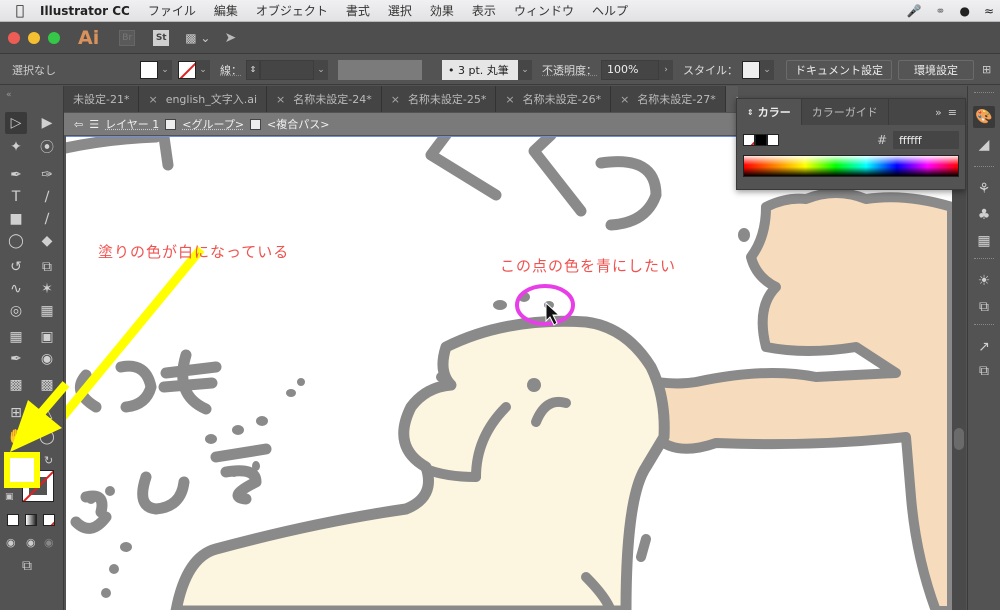 The height and width of the screenshot is (610, 1000). I want to click on breadcrumb-group: <グループ>, so click(213, 124).